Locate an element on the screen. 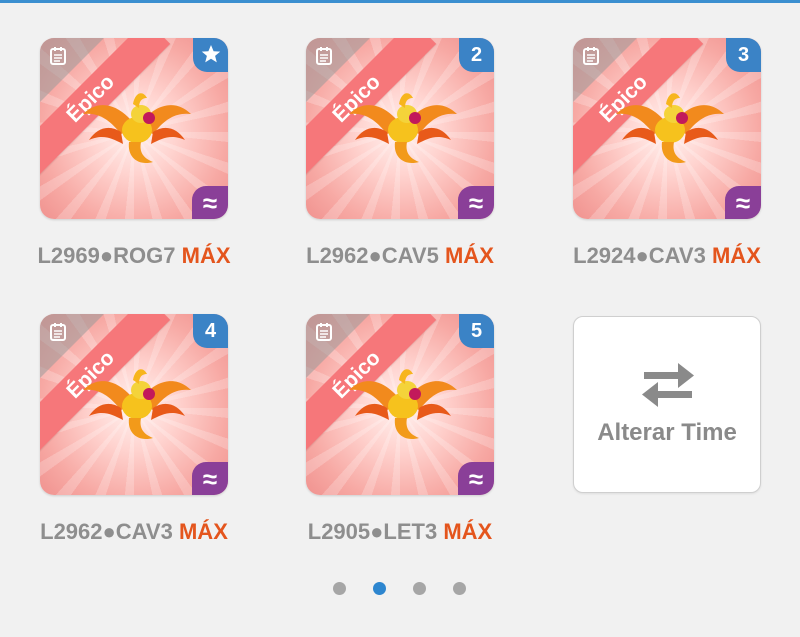 The height and width of the screenshot is (637, 800). monster-card: Épico 4 ≈ is located at coordinates (134, 404).